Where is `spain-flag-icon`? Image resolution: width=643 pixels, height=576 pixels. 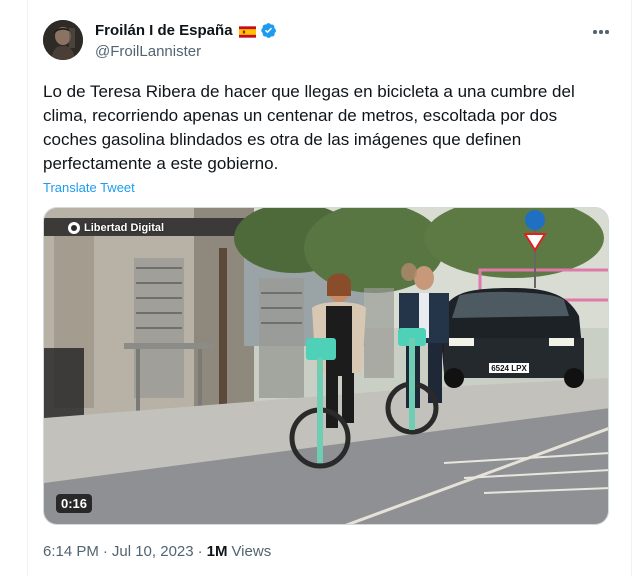 spain-flag-icon is located at coordinates (247, 31).